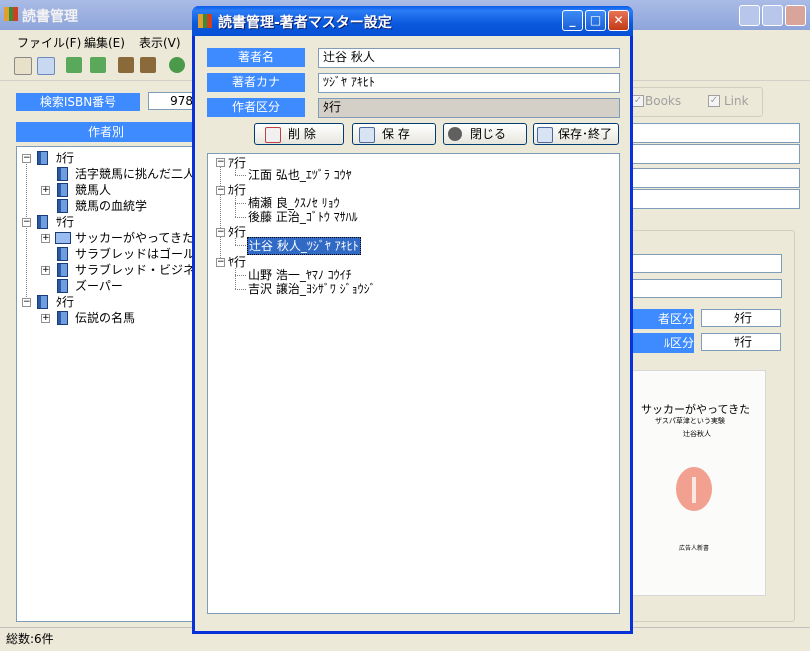 The image size is (810, 651). I want to click on view-mode-label: 作者別, so click(106, 132).